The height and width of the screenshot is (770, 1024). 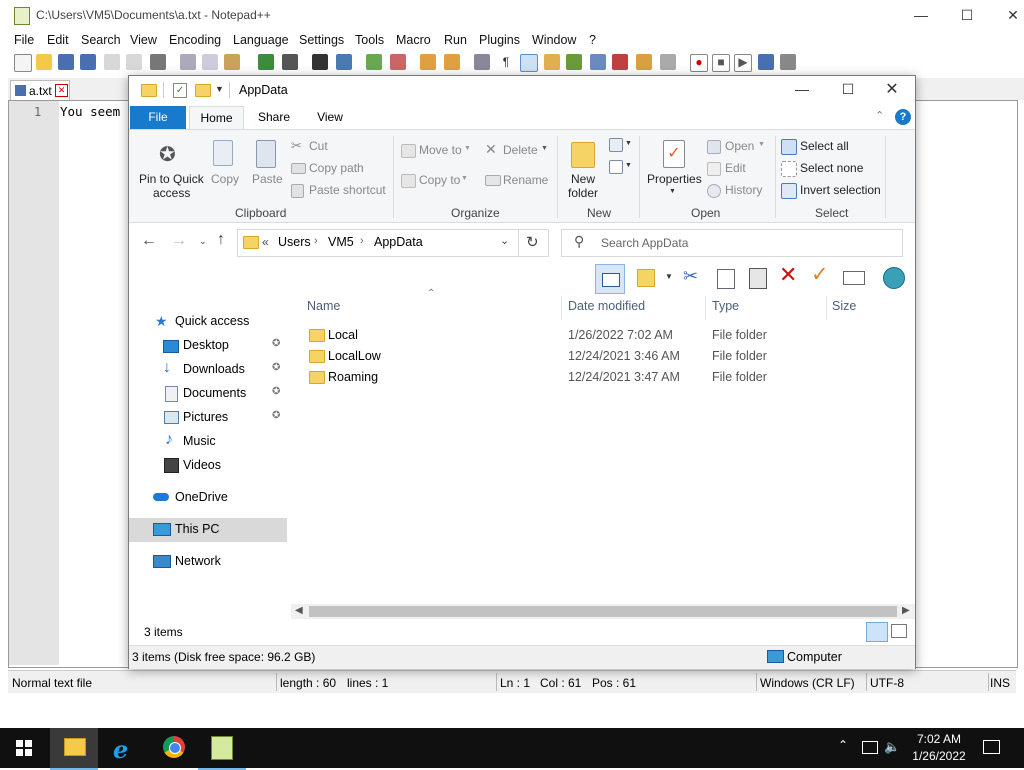 I want to click on refresh-icon: ↻, so click(x=532, y=242).